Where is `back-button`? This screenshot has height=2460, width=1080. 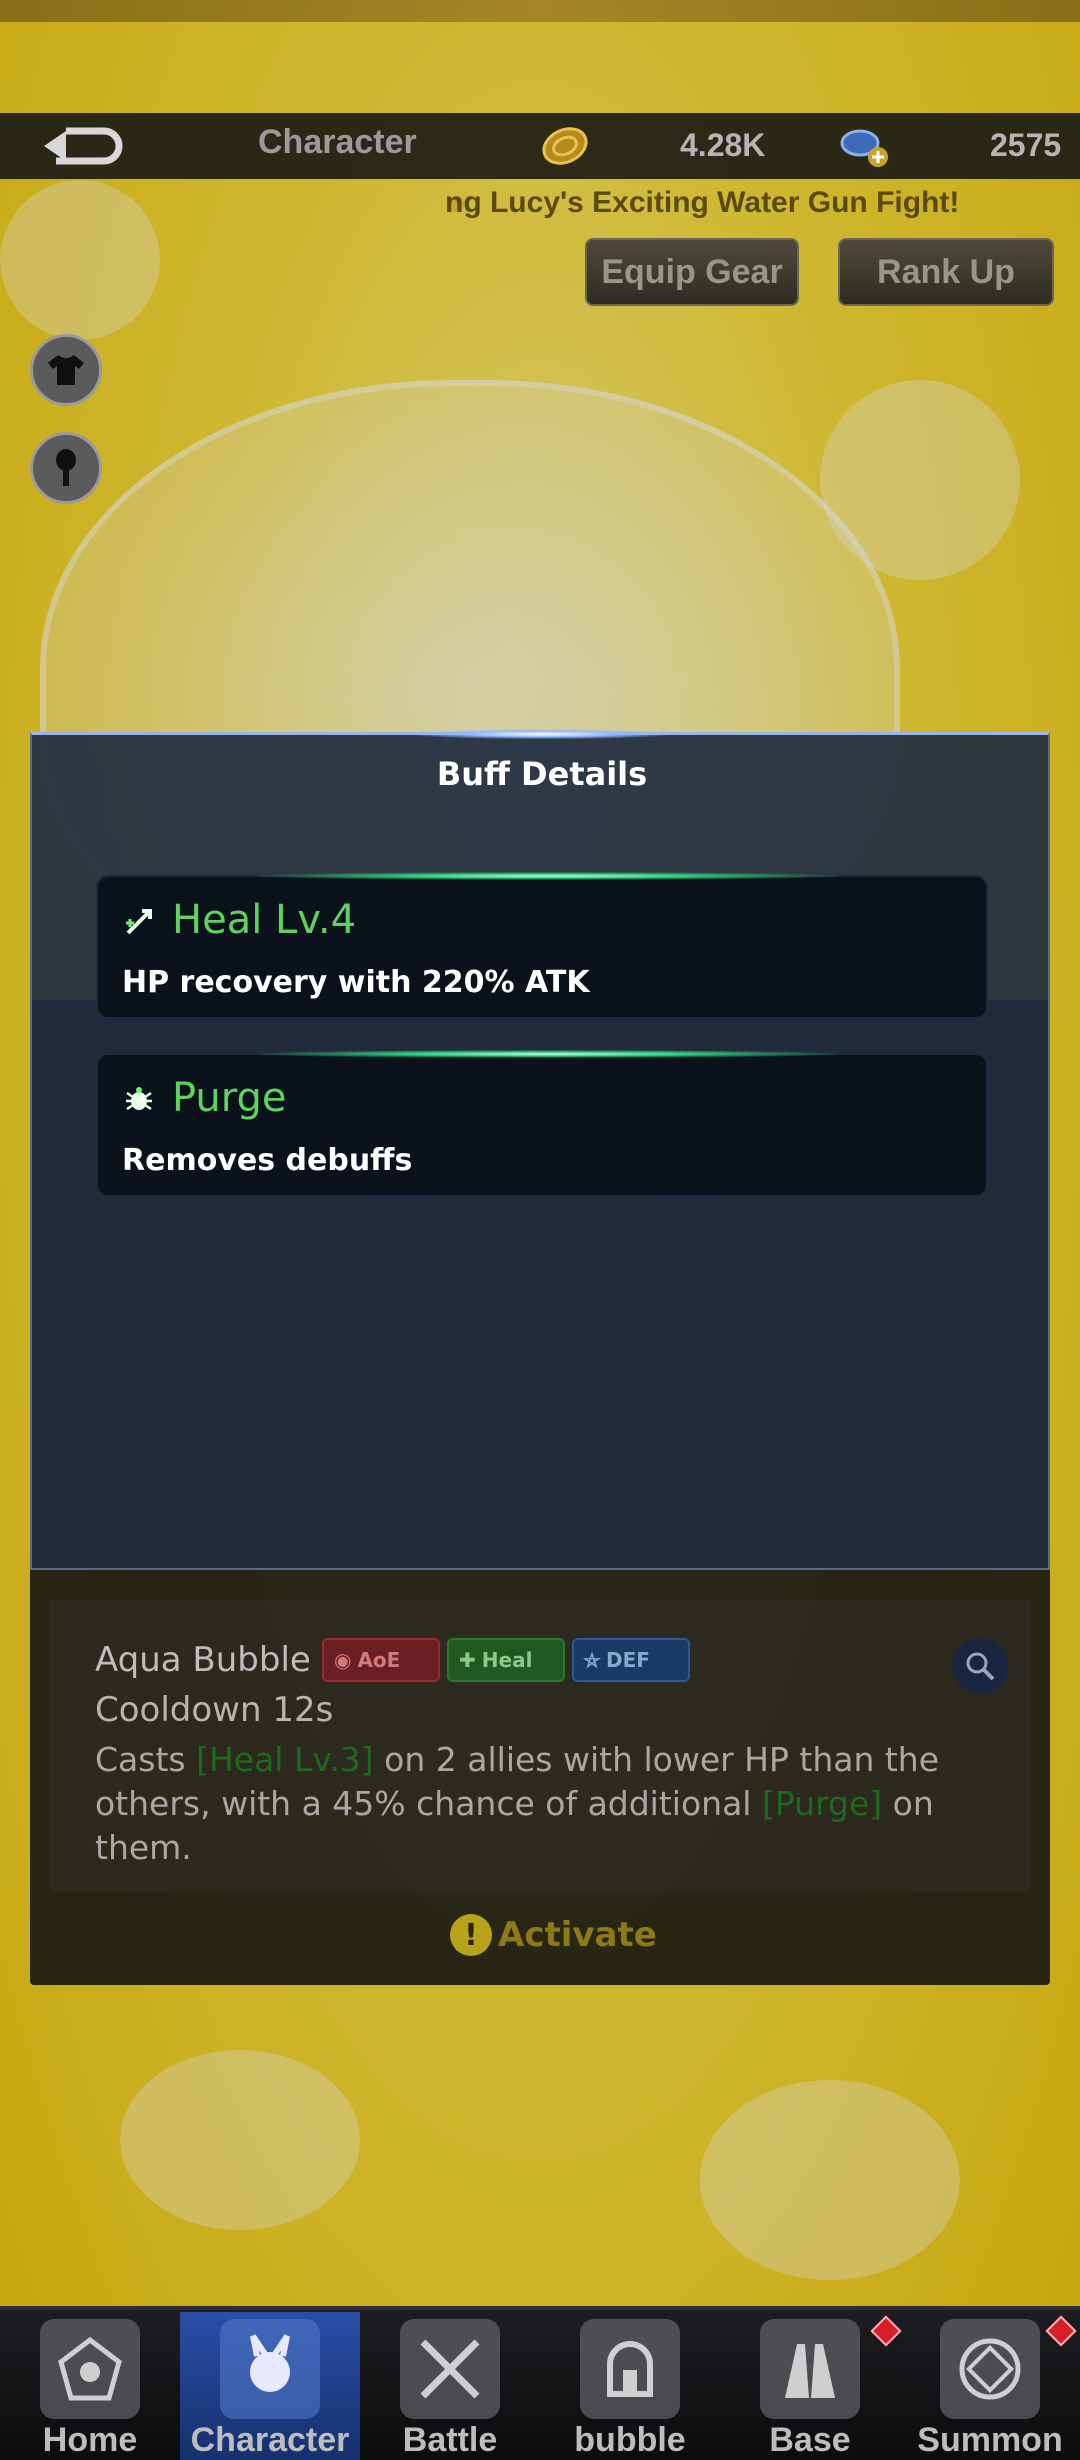 back-button is located at coordinates (81, 146).